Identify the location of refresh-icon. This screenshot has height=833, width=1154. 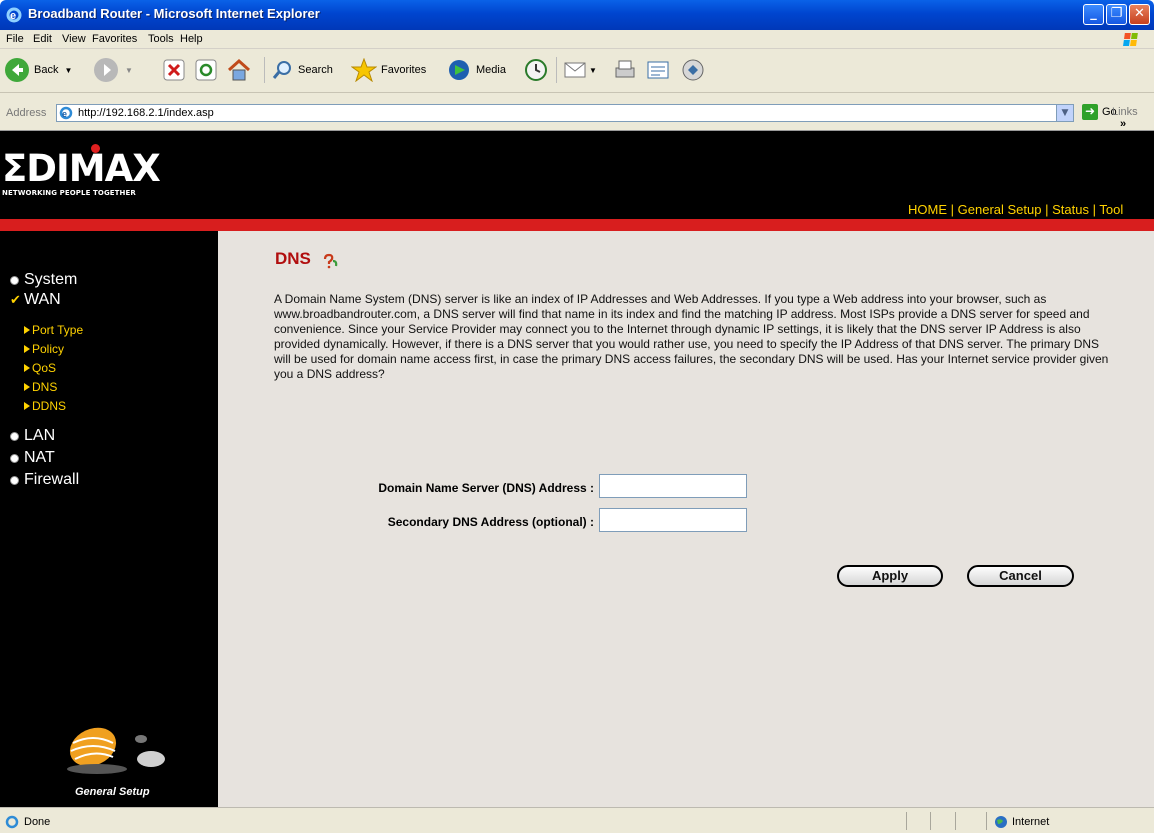
(206, 70).